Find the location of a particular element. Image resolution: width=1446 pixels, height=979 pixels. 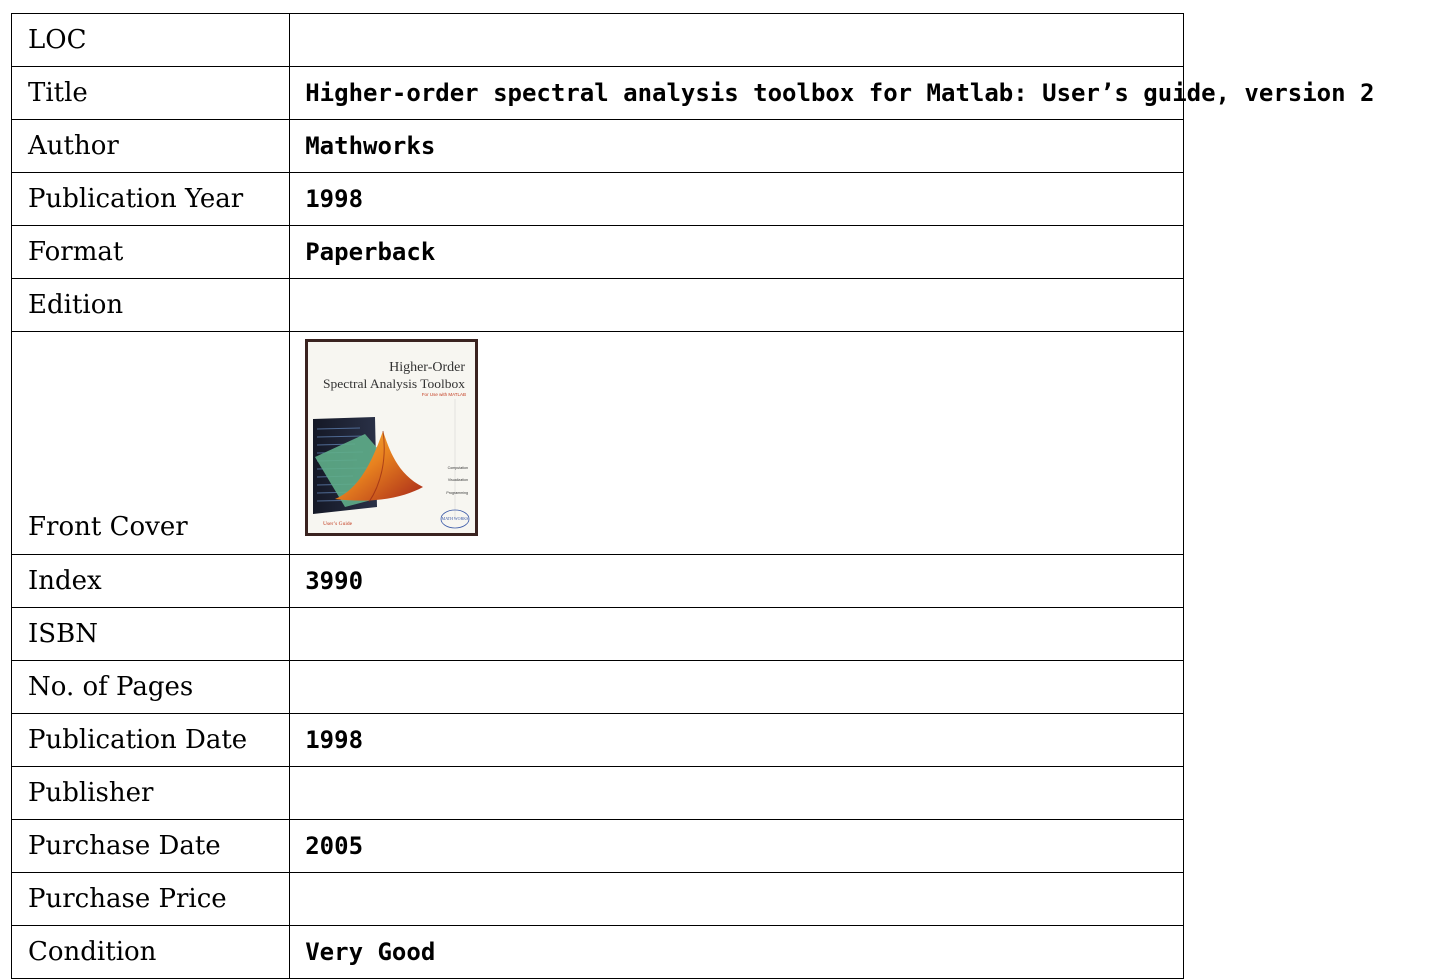

value-cell: 2005 is located at coordinates (736, 846).